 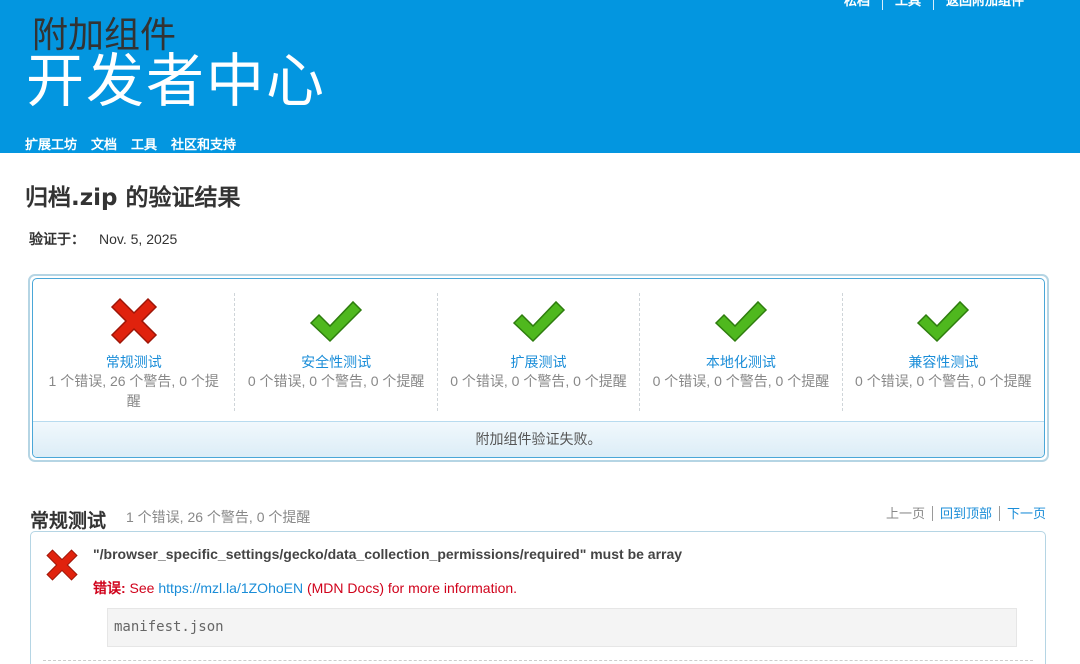 What do you see at coordinates (335, 362) in the screenshot?
I see `test-name-security: 安全性测试` at bounding box center [335, 362].